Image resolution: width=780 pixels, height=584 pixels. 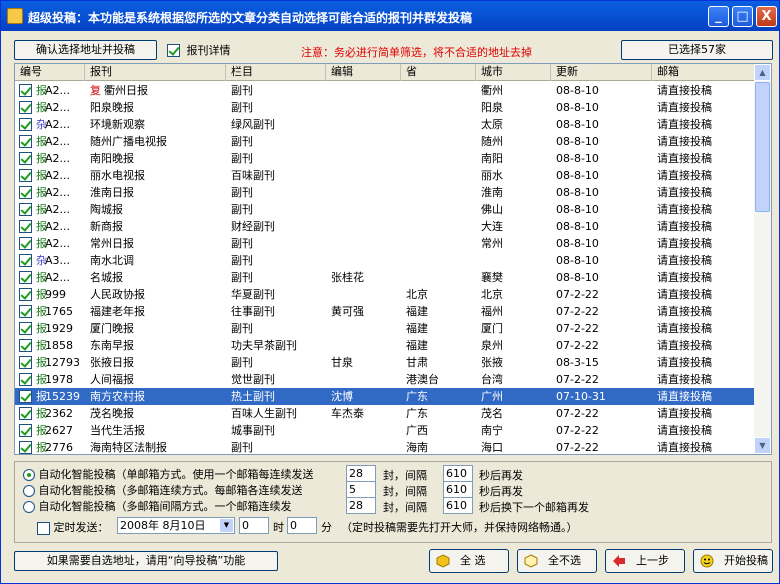 What do you see at coordinates (85, 50) in the screenshot?
I see `confirm-submit-button: 确认选择地址并投稿` at bounding box center [85, 50].